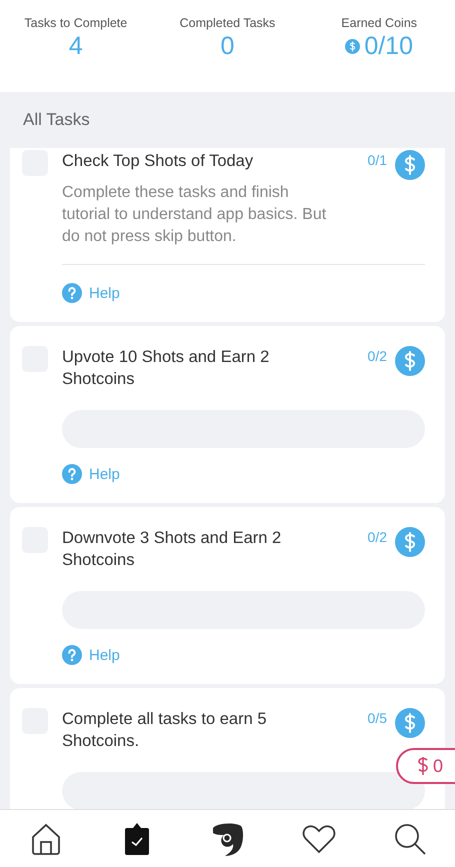 This screenshot has width=455, height=867. What do you see at coordinates (172, 549) in the screenshot?
I see `task-title: Downvote 3 Shots and Earn 2 Shotcoins` at bounding box center [172, 549].